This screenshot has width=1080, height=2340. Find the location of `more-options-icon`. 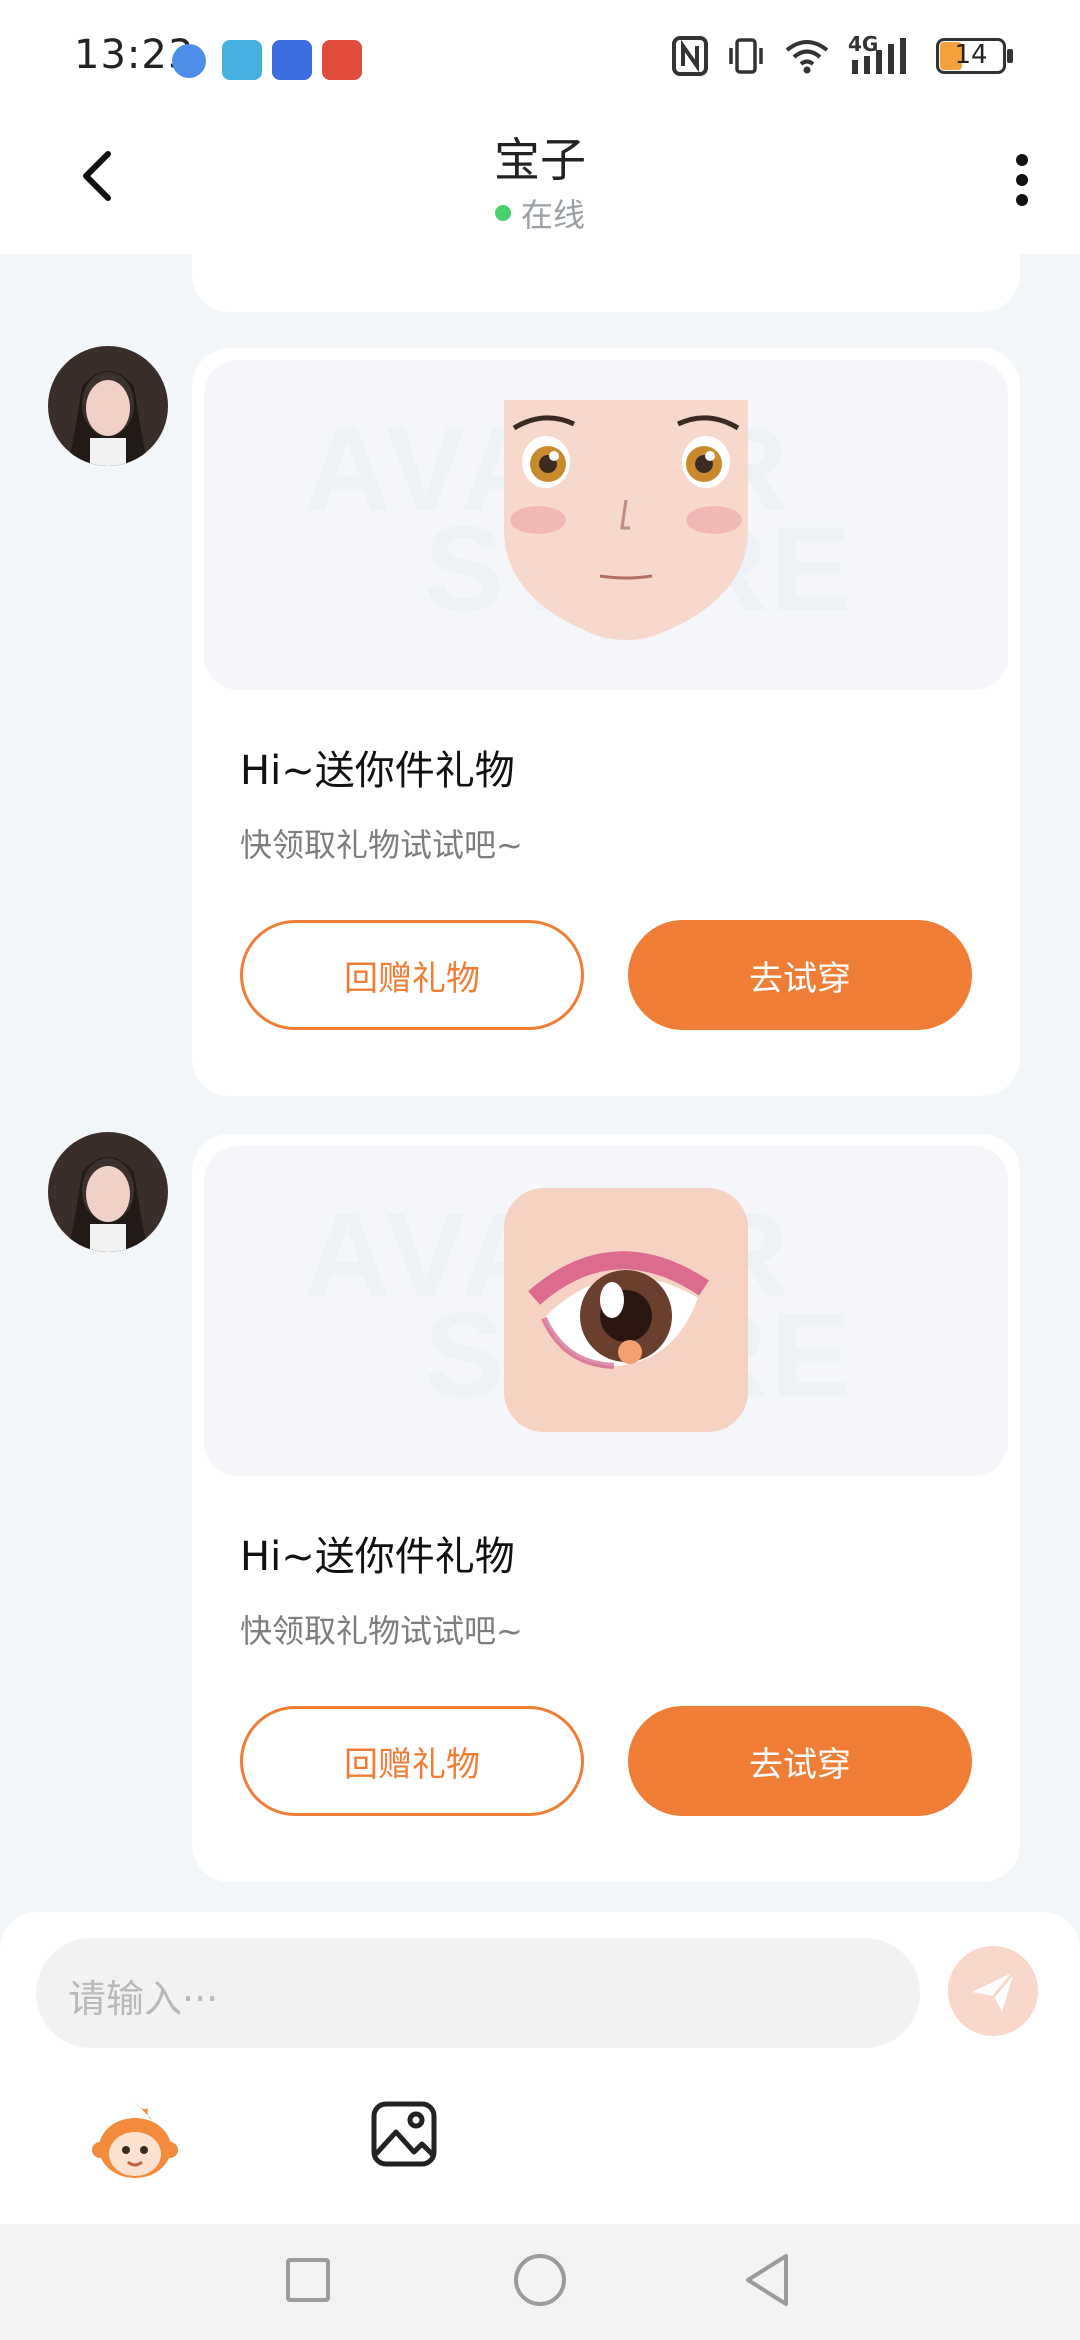

more-options-icon is located at coordinates (1022, 180).